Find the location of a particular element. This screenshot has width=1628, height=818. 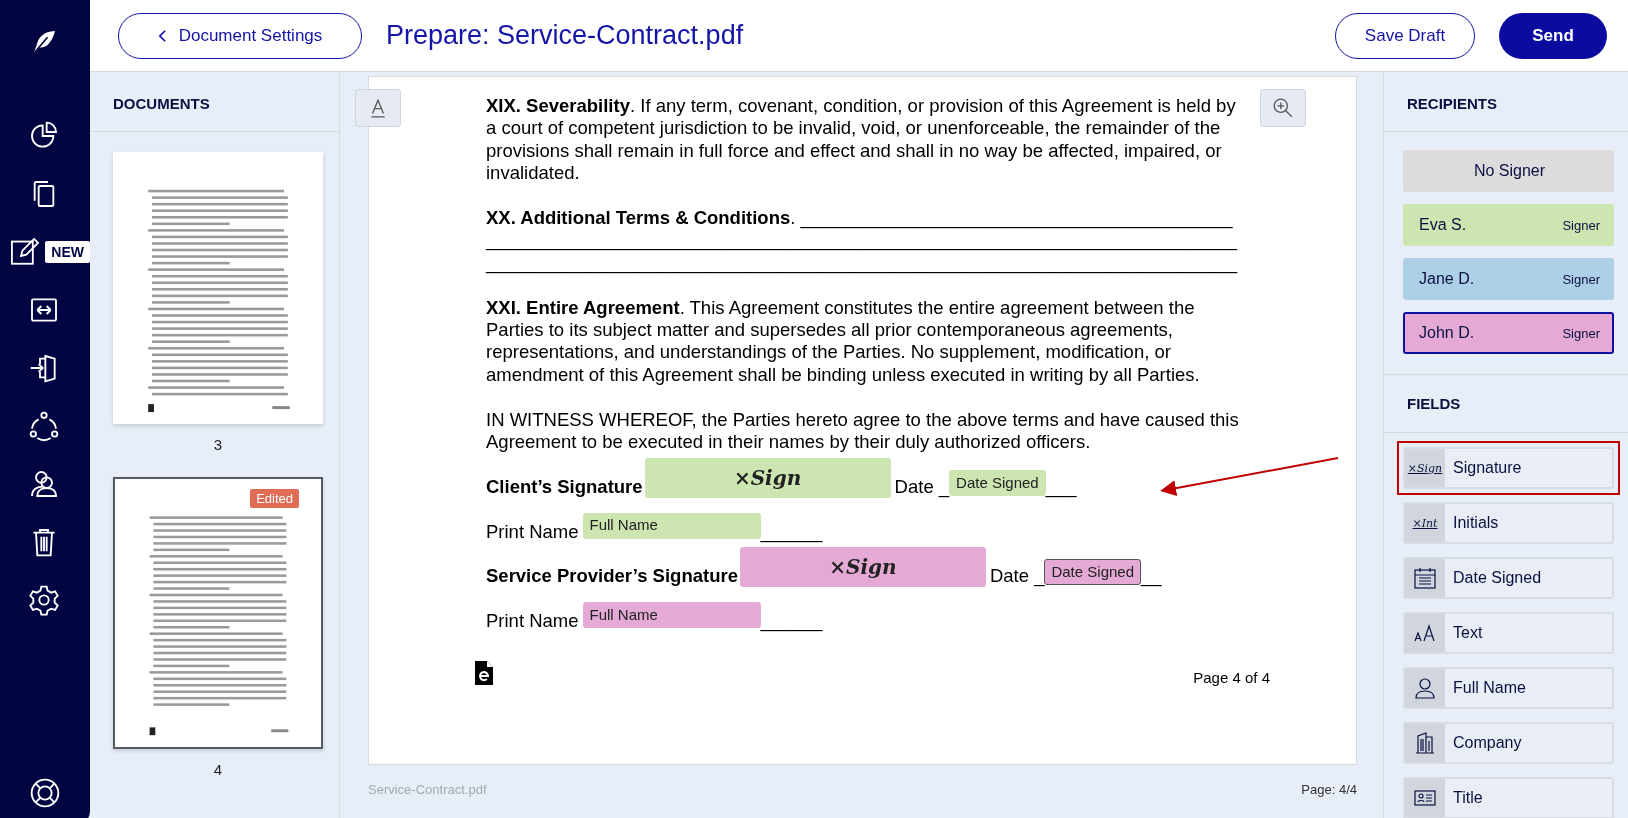

recipient-item: No Signer is located at coordinates (1508, 171).